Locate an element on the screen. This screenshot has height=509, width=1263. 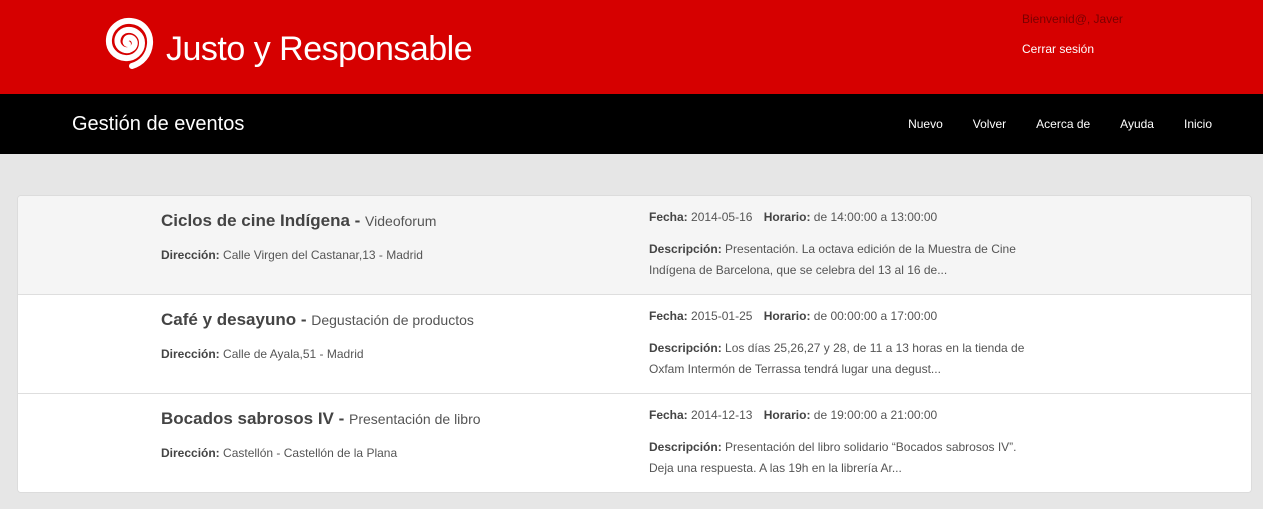
logout-link: Cerrar sesión is located at coordinates (1058, 49).